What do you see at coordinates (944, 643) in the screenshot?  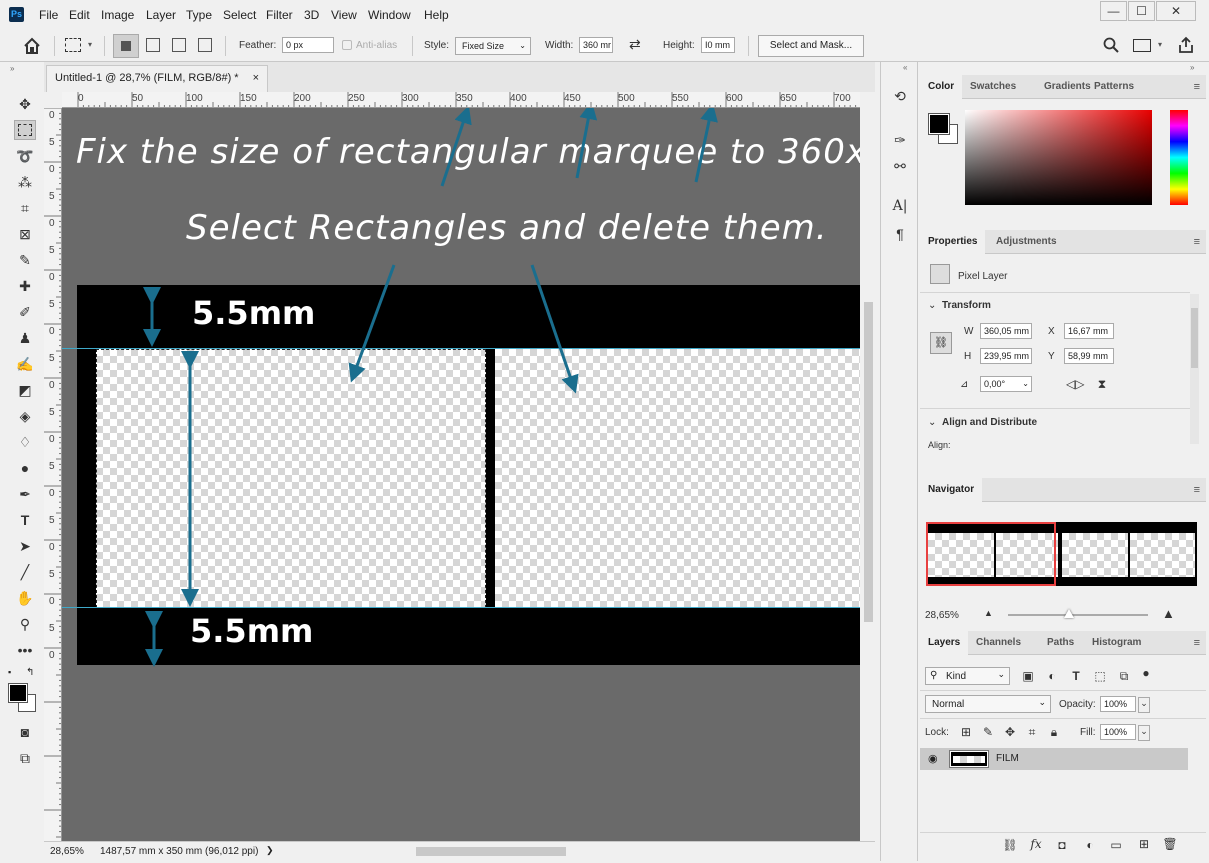 I see `tab-layers: Layers` at bounding box center [944, 643].